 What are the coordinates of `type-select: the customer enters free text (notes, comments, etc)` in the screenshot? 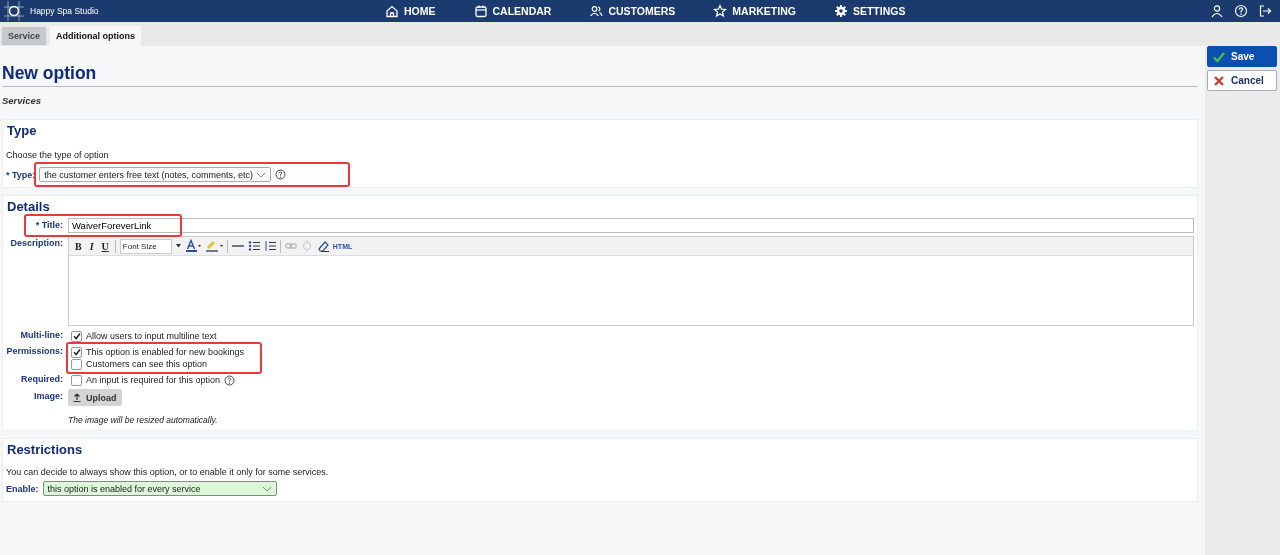 It's located at (155, 174).